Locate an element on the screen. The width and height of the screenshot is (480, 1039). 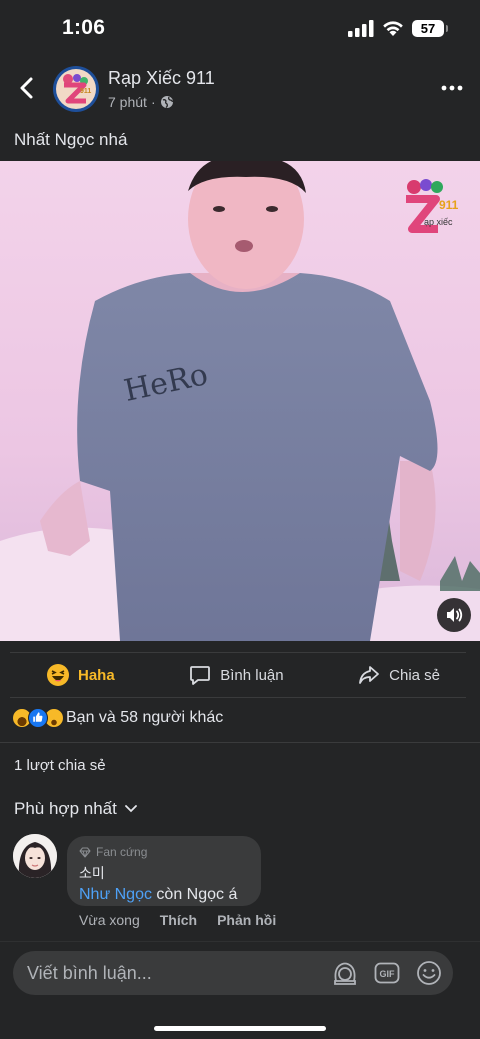
comment-mention: Như Ngọc is located at coordinates (115, 894).